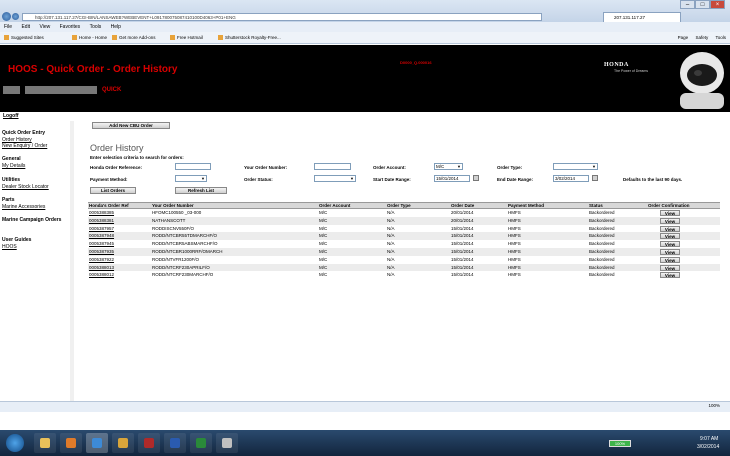 Image resolution: width=730 pixels, height=456 pixels. What do you see at coordinates (45, 443) in the screenshot?
I see `taskbar-app-folder` at bounding box center [45, 443].